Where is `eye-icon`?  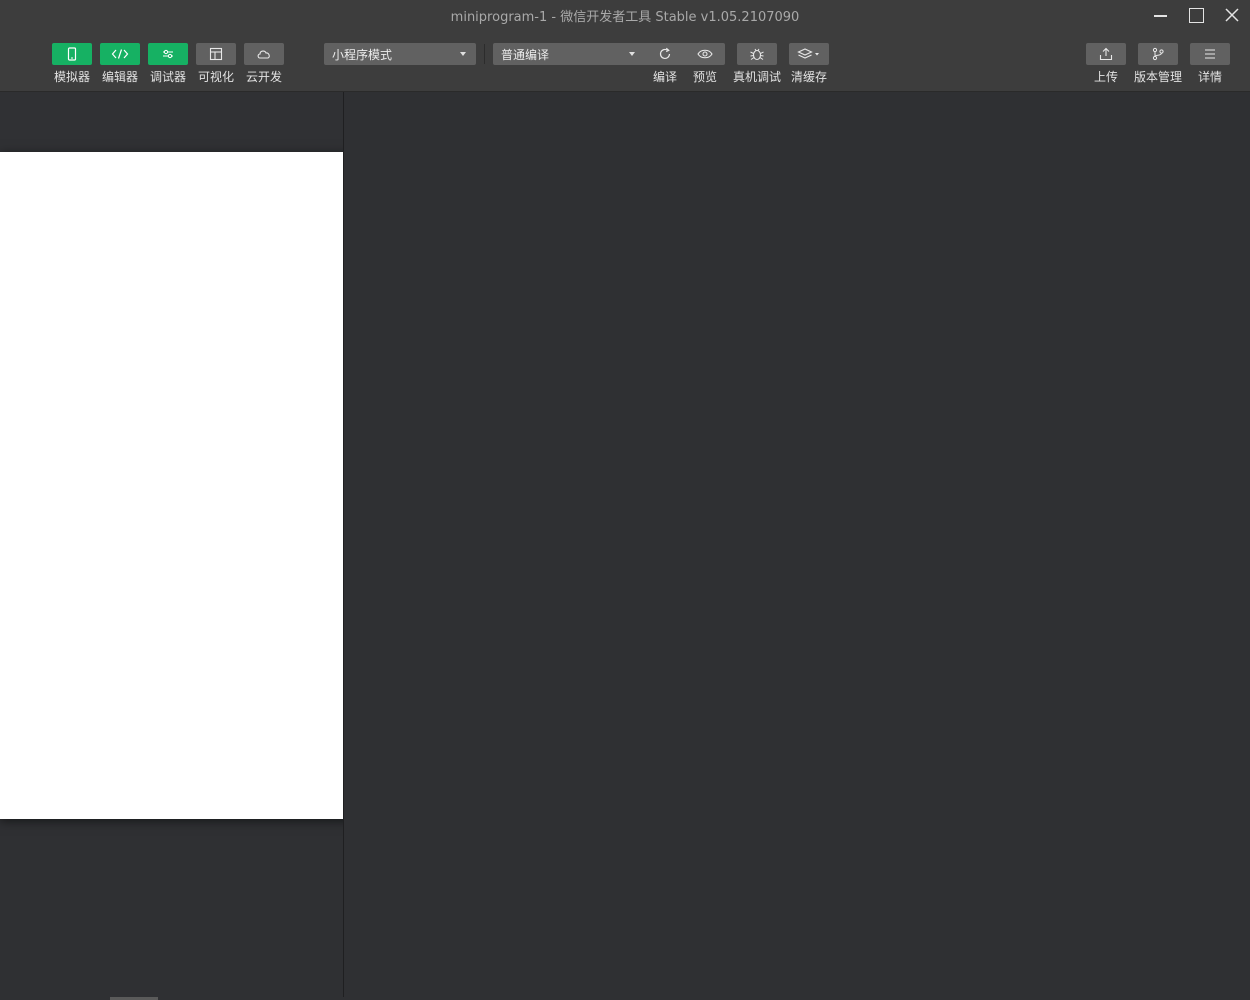 eye-icon is located at coordinates (705, 54).